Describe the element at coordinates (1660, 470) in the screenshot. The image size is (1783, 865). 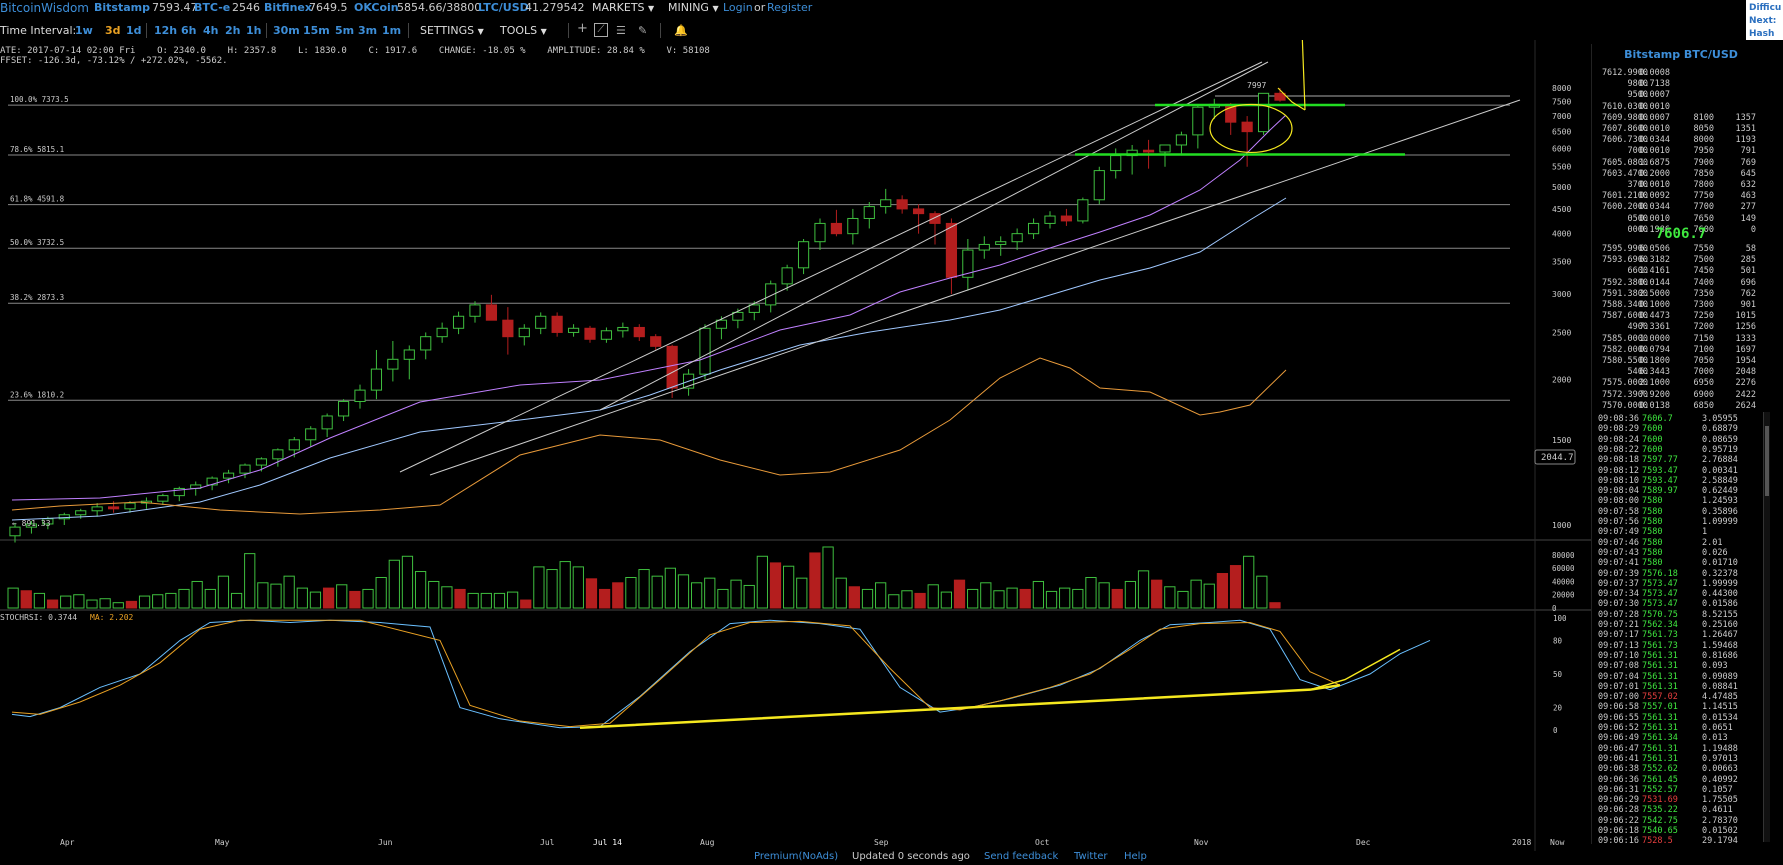
I see `trade-row-cell: 7593.47` at that location.